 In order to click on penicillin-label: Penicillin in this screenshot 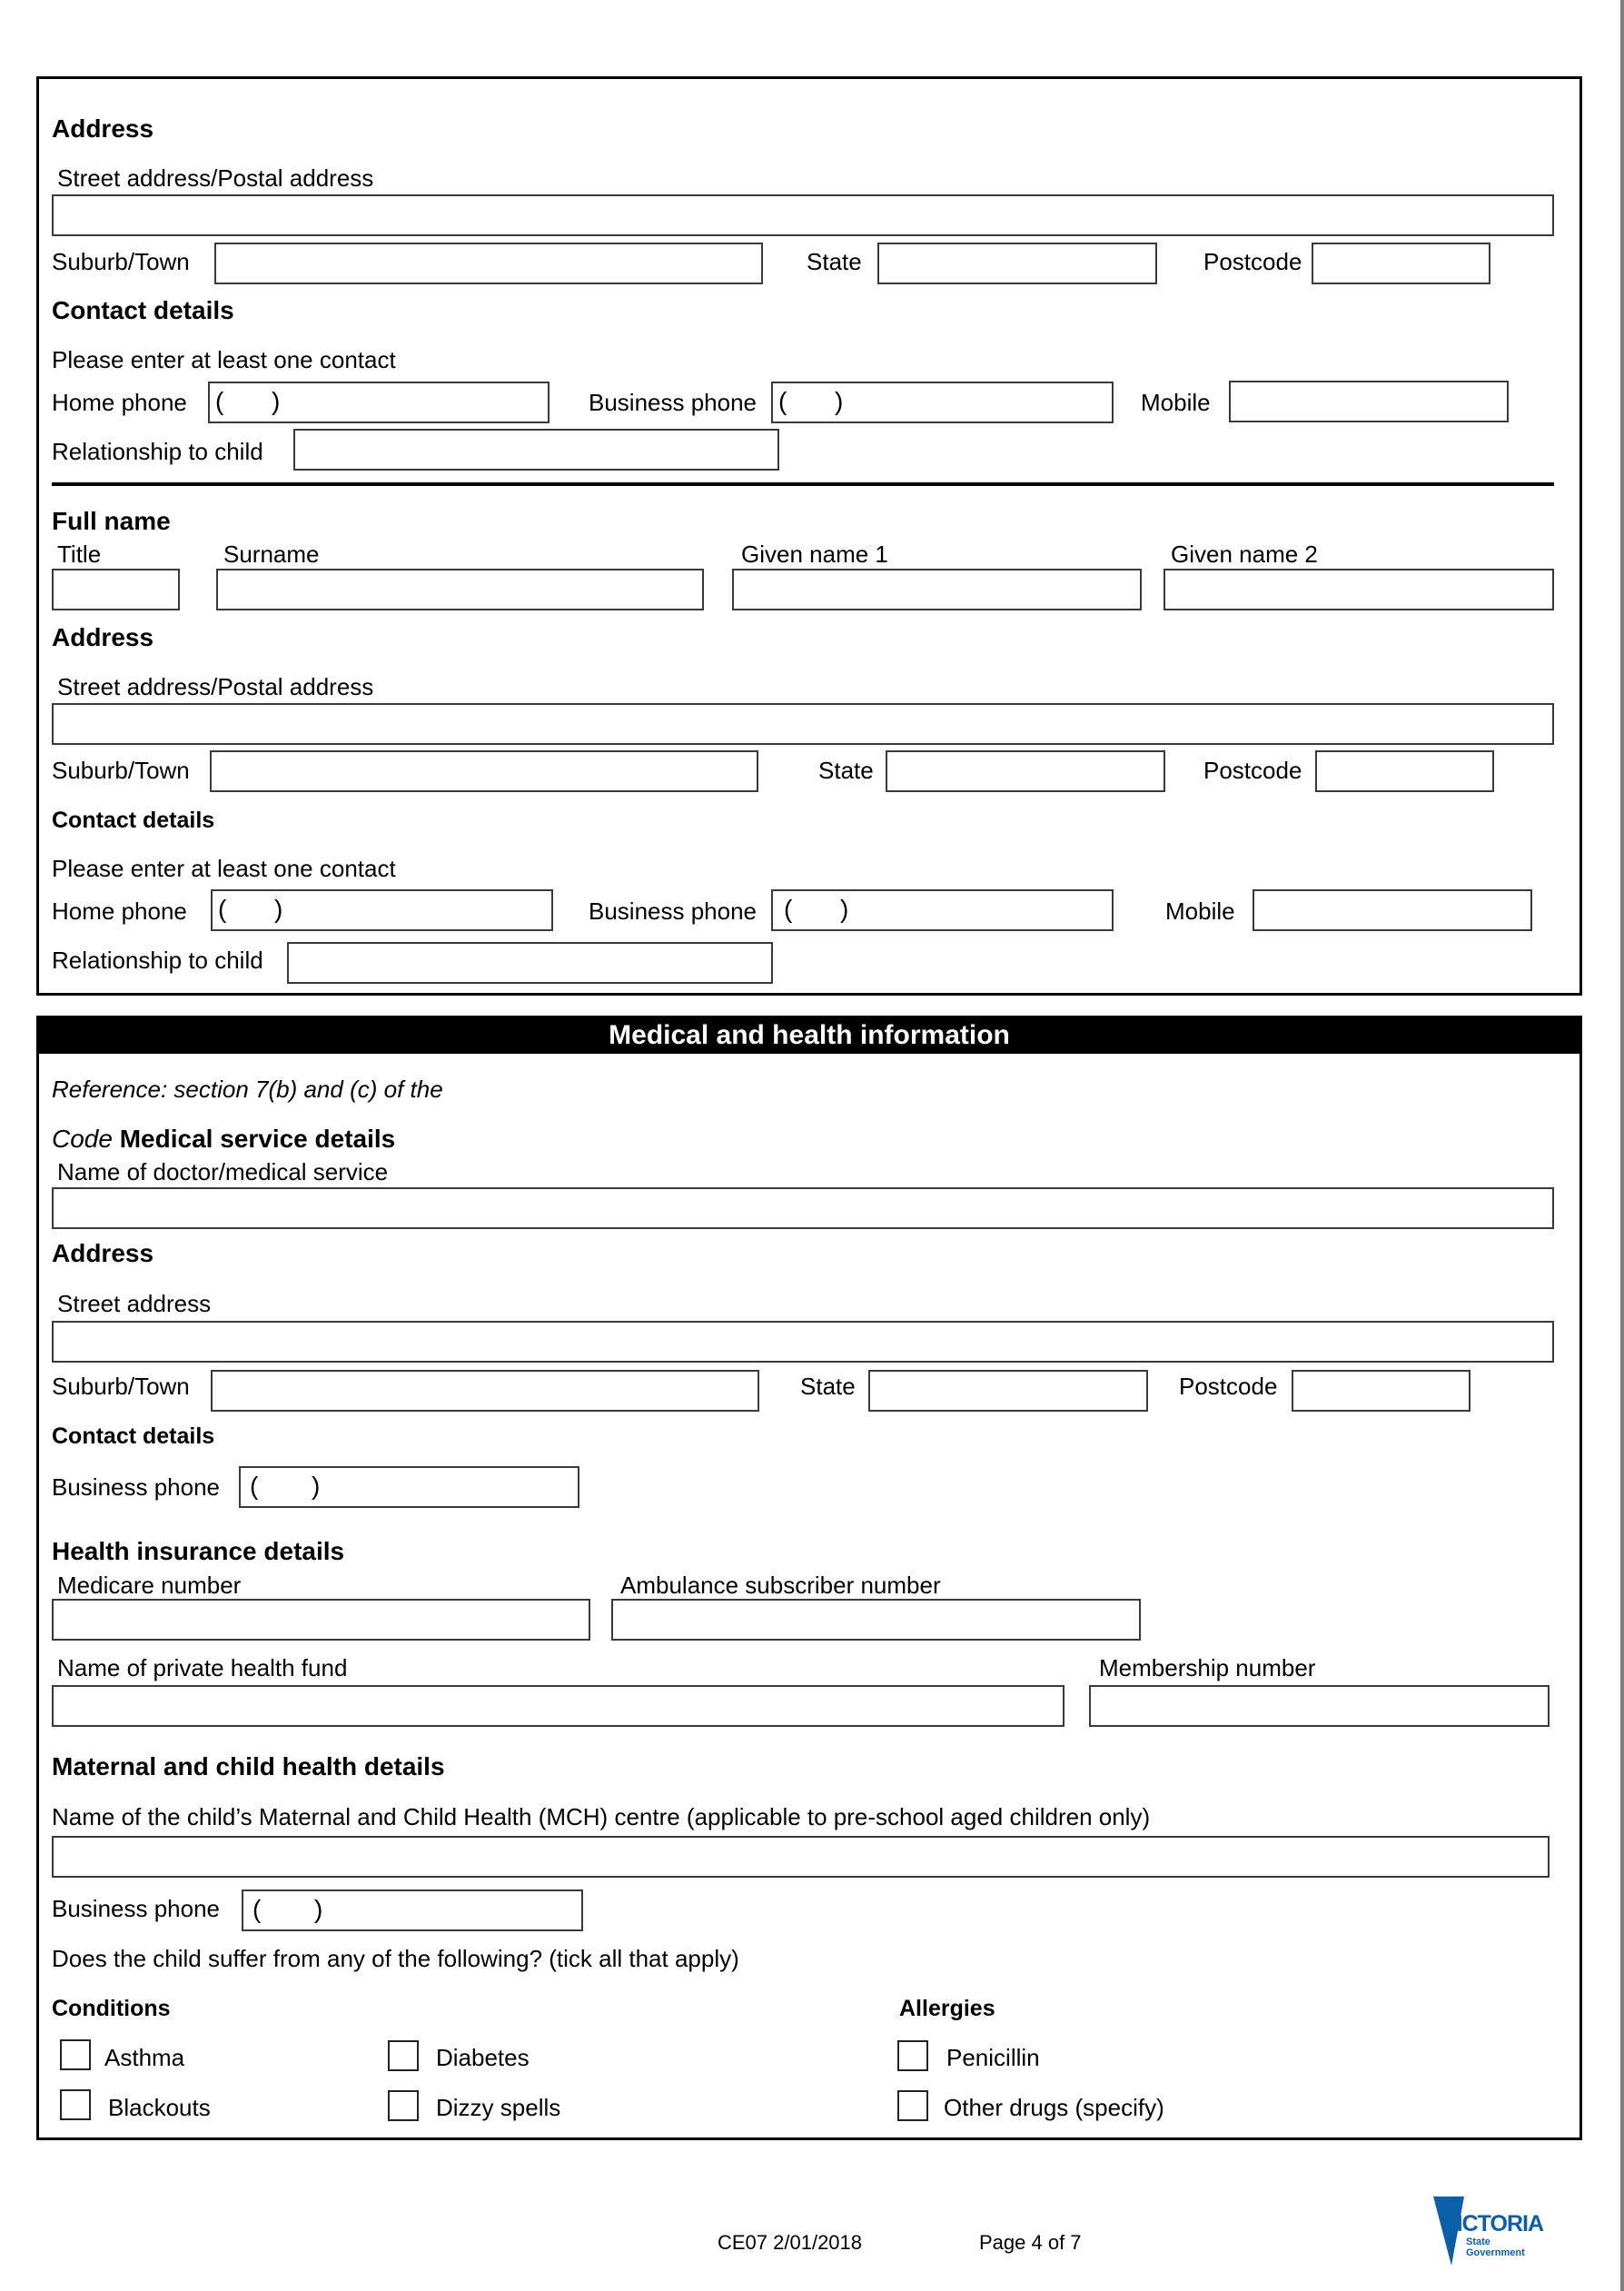, I will do `click(993, 2057)`.